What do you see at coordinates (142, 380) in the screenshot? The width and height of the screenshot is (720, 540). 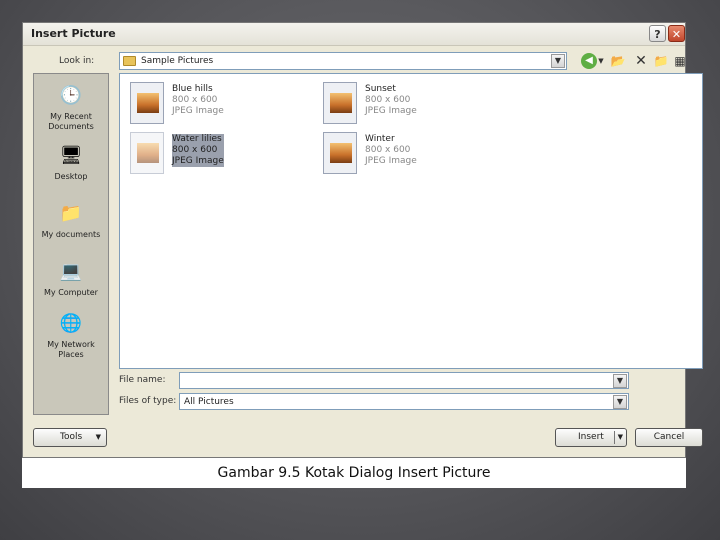 I see `file-name-label: File name:` at bounding box center [142, 380].